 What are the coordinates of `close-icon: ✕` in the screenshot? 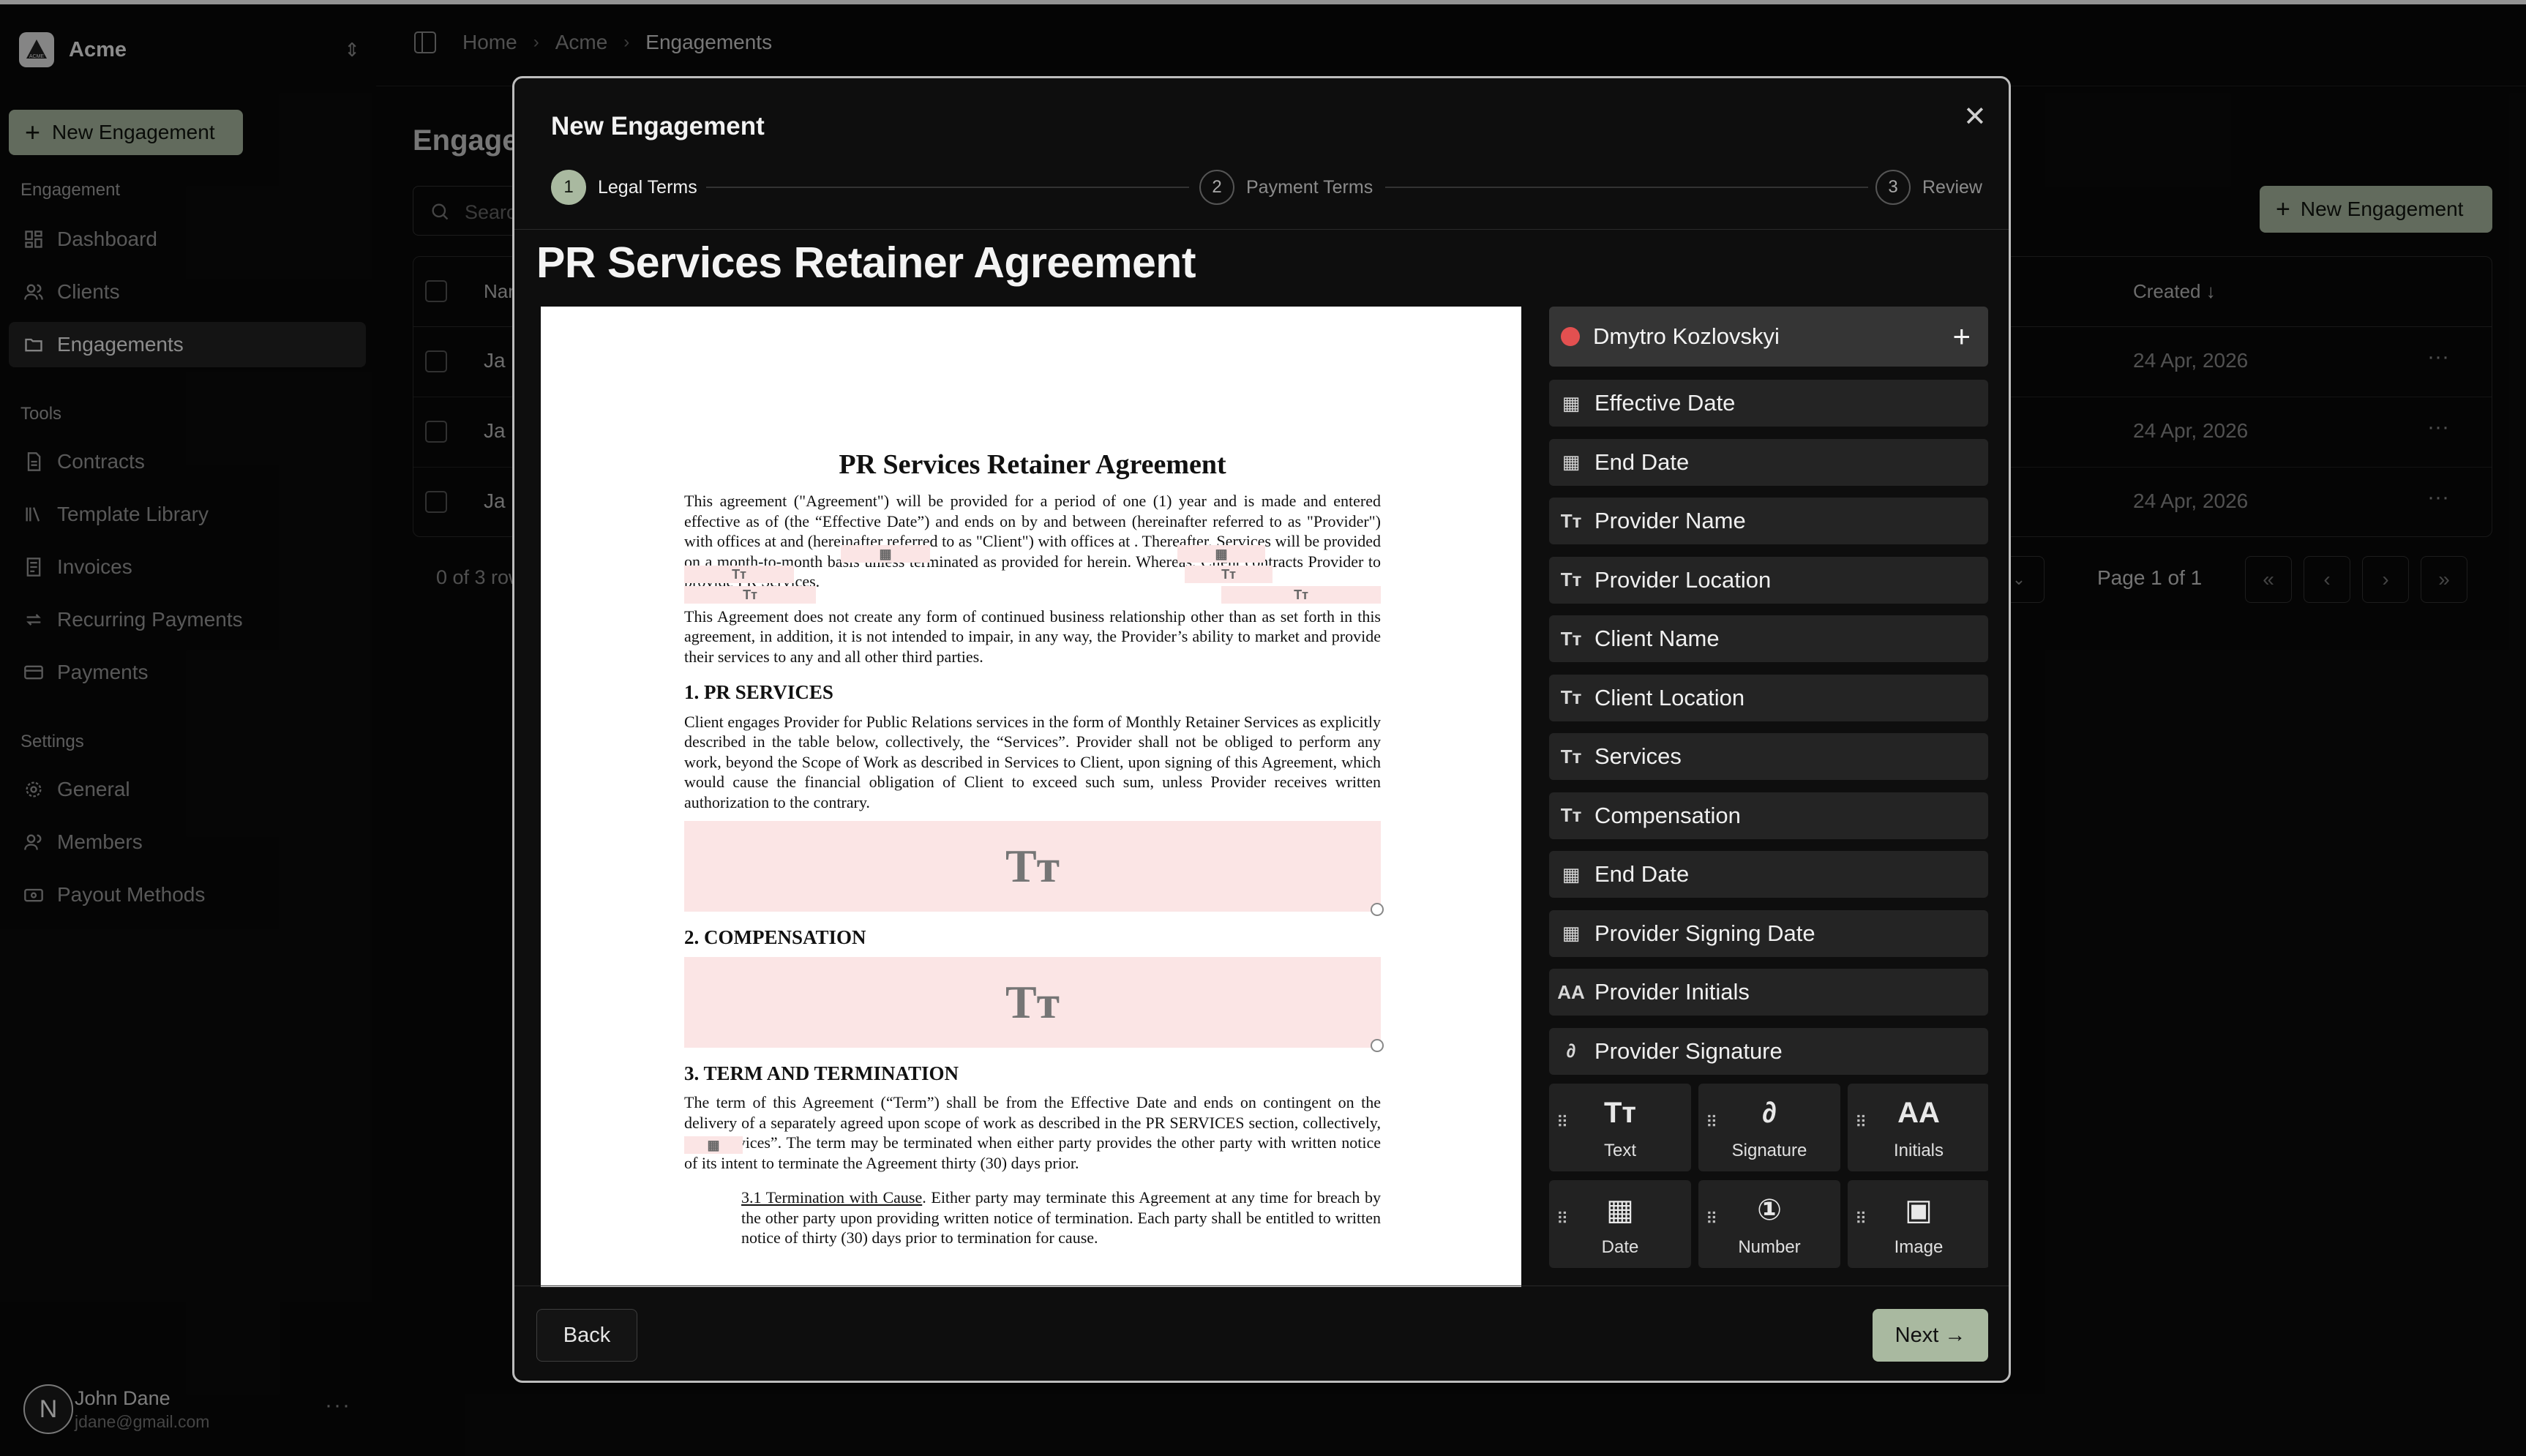 It's located at (1975, 117).